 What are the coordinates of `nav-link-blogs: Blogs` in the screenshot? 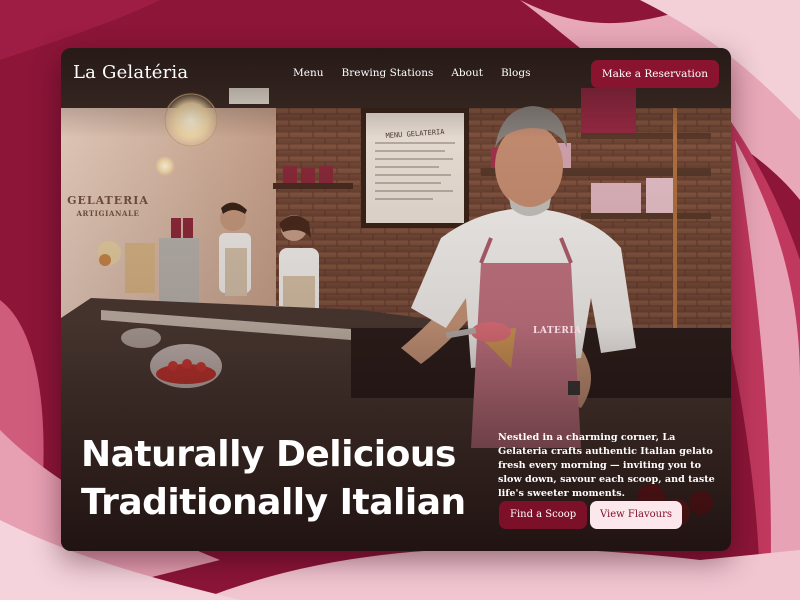 It's located at (516, 73).